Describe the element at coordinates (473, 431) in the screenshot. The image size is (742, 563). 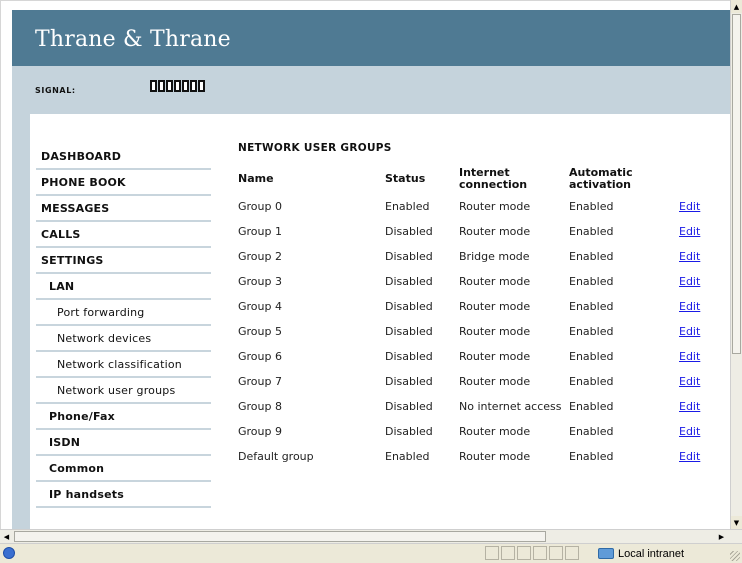
I see `table-row: Group 9 Disabled Router mode Enabled Edit` at that location.